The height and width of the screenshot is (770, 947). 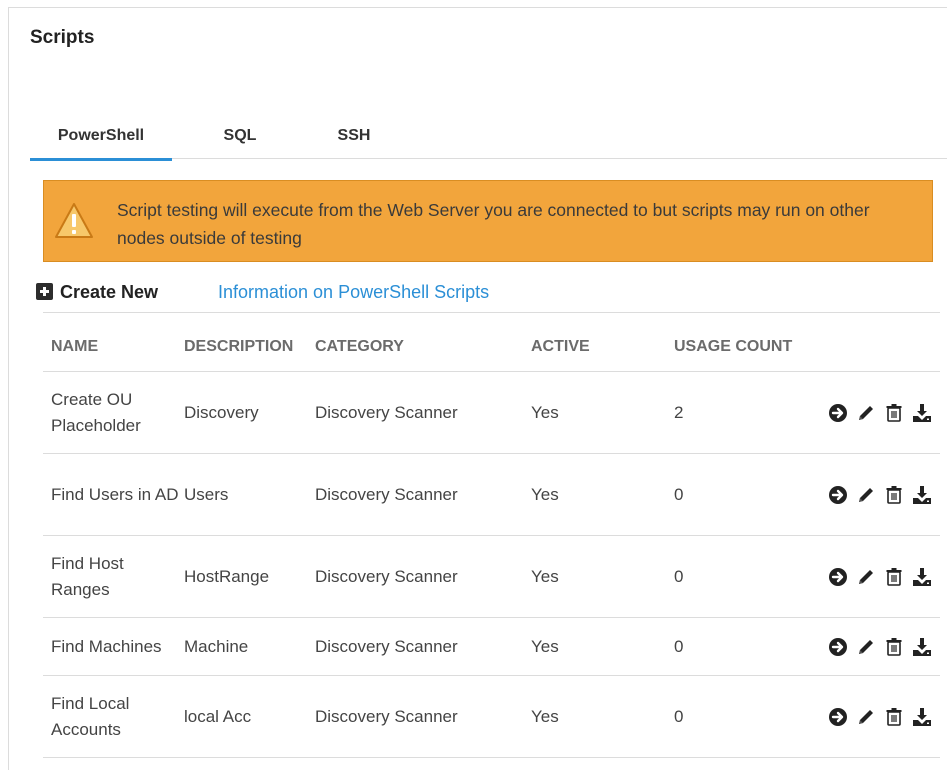 What do you see at coordinates (218, 716) in the screenshot?
I see `script-description: local Acc` at bounding box center [218, 716].